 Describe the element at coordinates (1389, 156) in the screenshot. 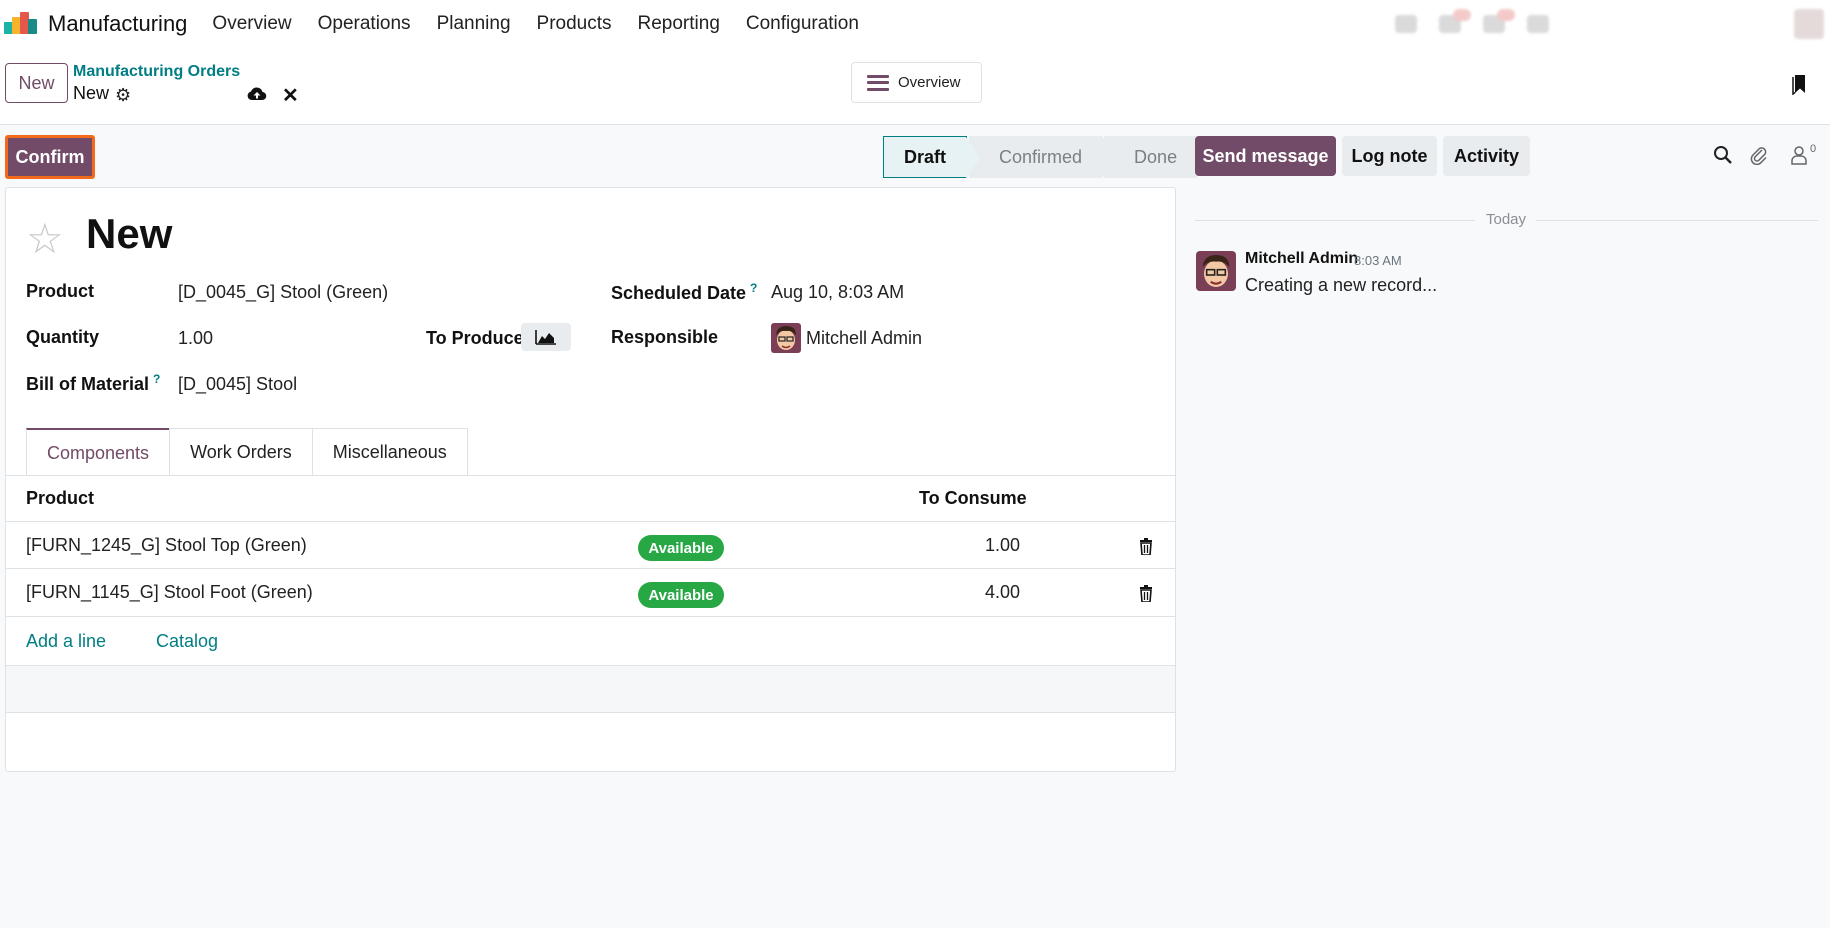

I see `log-note-button: Log note` at that location.